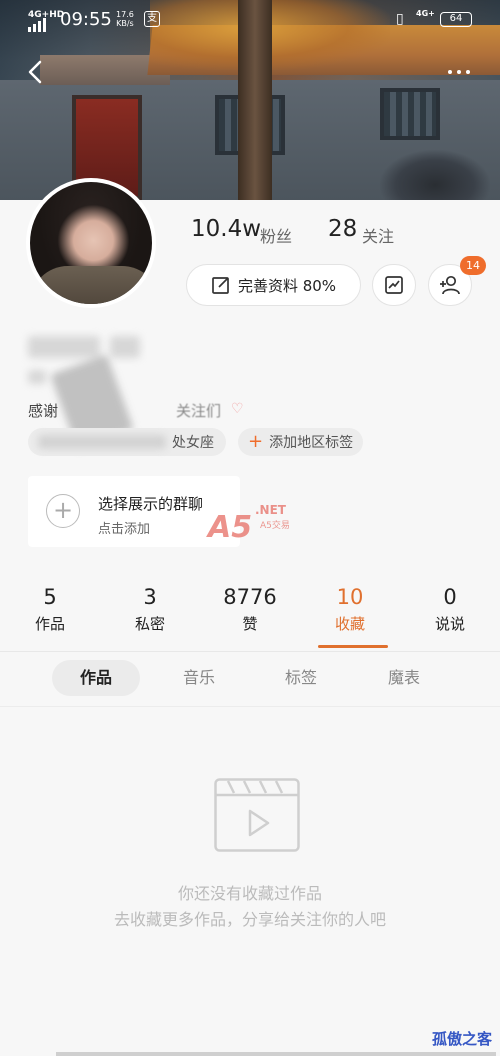  I want to click on avatar-shoulders, so click(91, 285).